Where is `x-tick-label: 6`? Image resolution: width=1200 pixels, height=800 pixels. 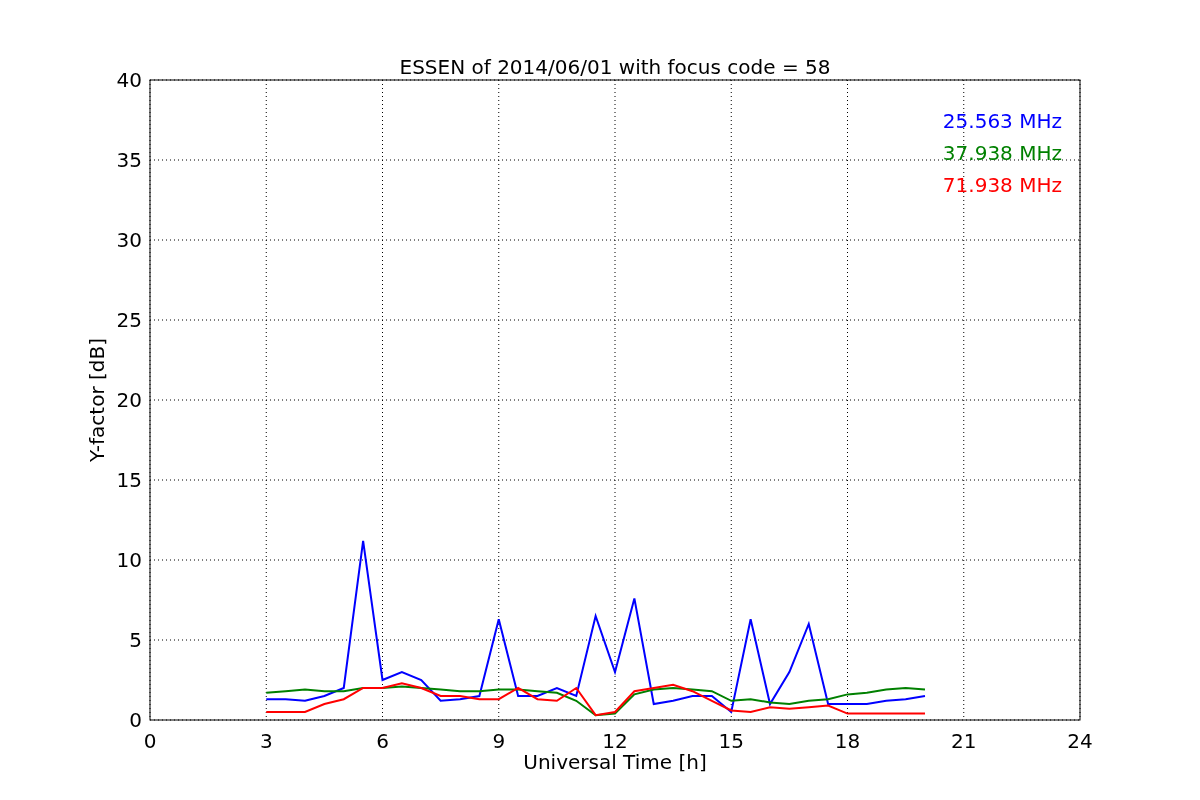
x-tick-label: 6 is located at coordinates (382, 741).